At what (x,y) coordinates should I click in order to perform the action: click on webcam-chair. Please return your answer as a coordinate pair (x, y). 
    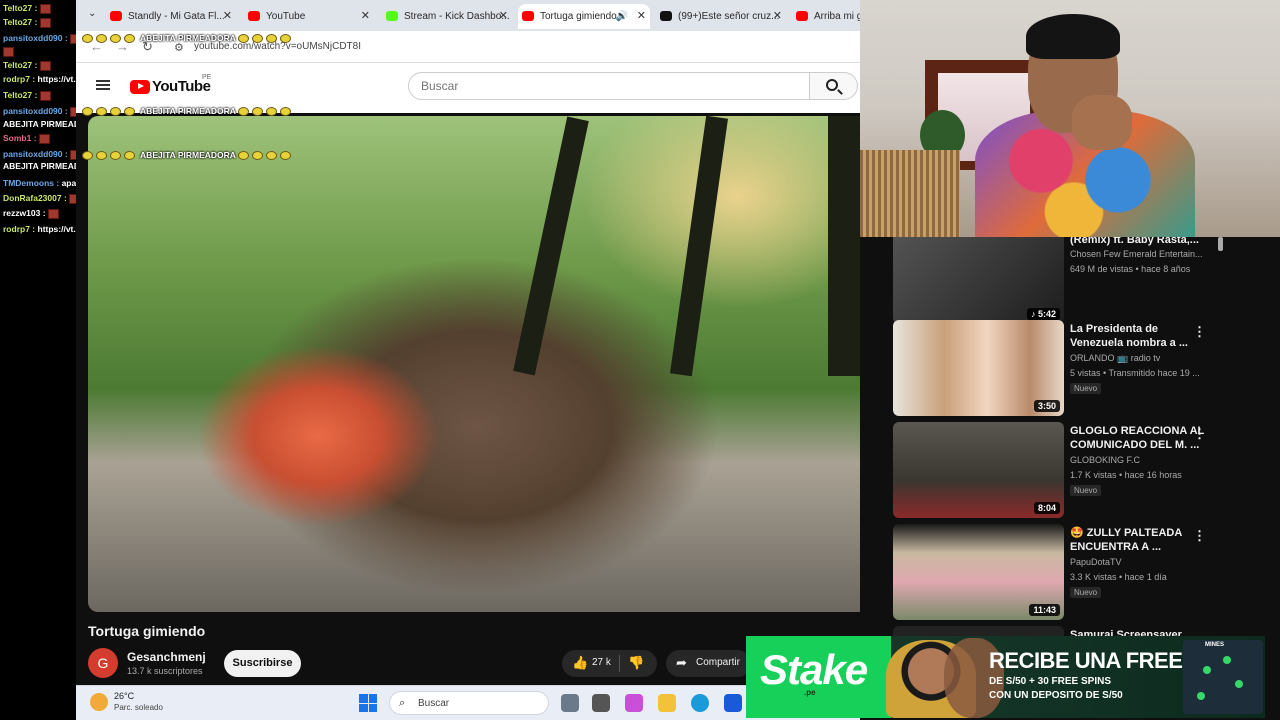
    Looking at the image, I should click on (910, 193).